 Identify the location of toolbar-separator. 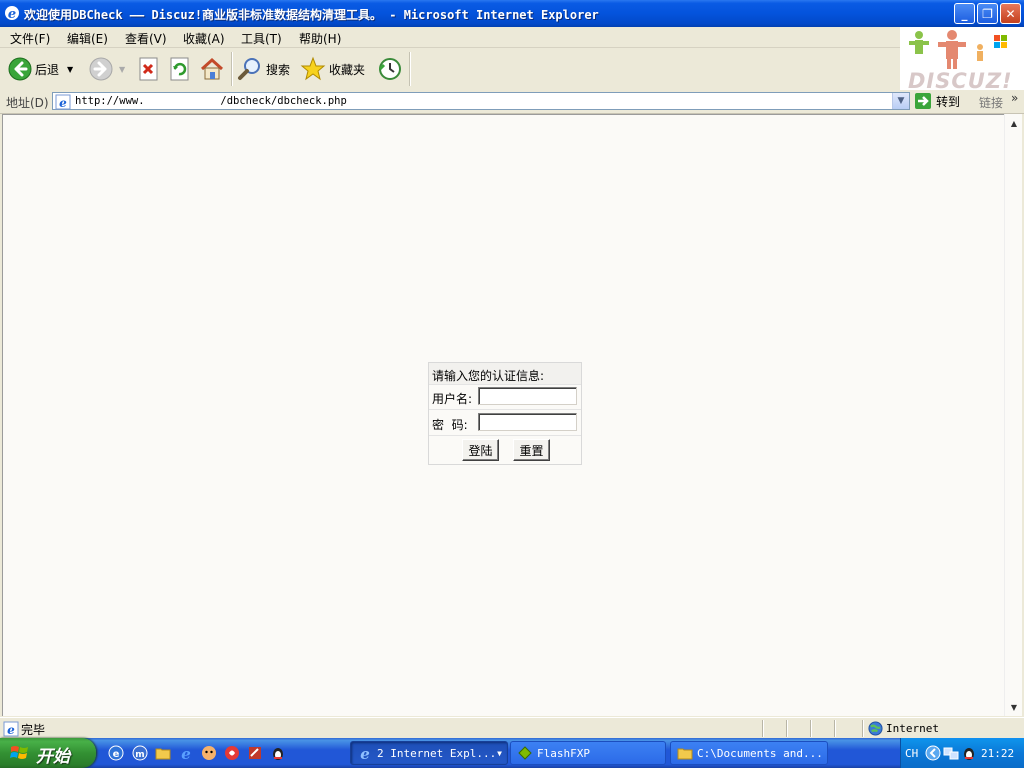
(410, 69).